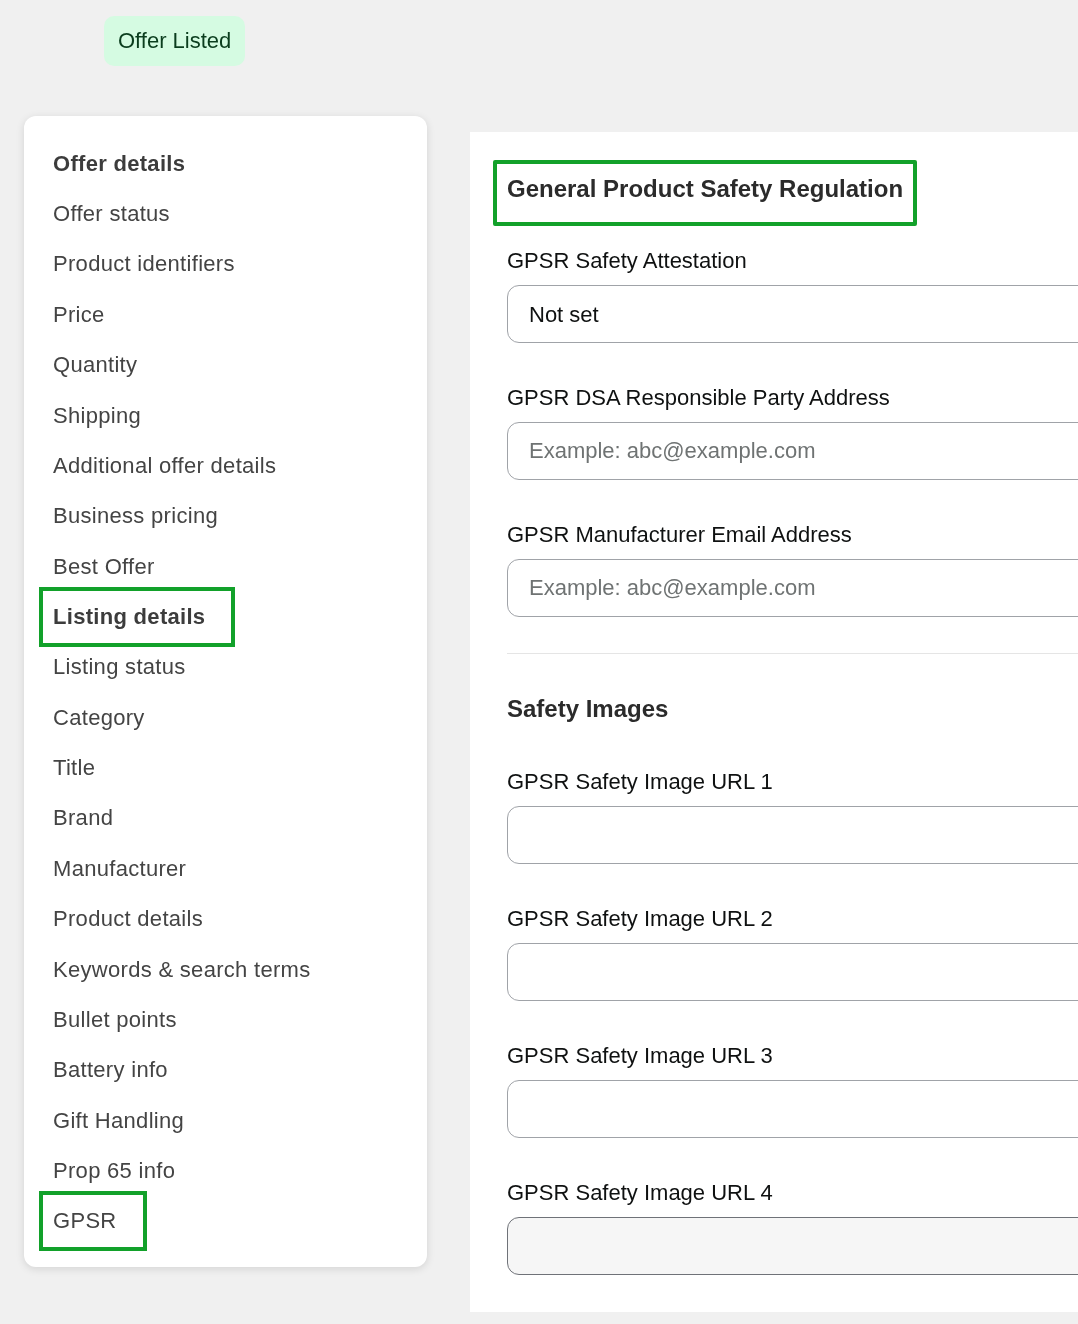  What do you see at coordinates (640, 782) in the screenshot?
I see `field-label: GPSR Safety Image URL 1` at bounding box center [640, 782].